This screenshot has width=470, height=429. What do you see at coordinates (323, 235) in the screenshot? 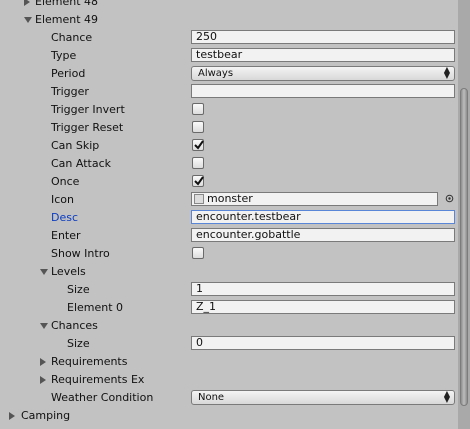
I see `enter-field: encounter.gobattle` at bounding box center [323, 235].